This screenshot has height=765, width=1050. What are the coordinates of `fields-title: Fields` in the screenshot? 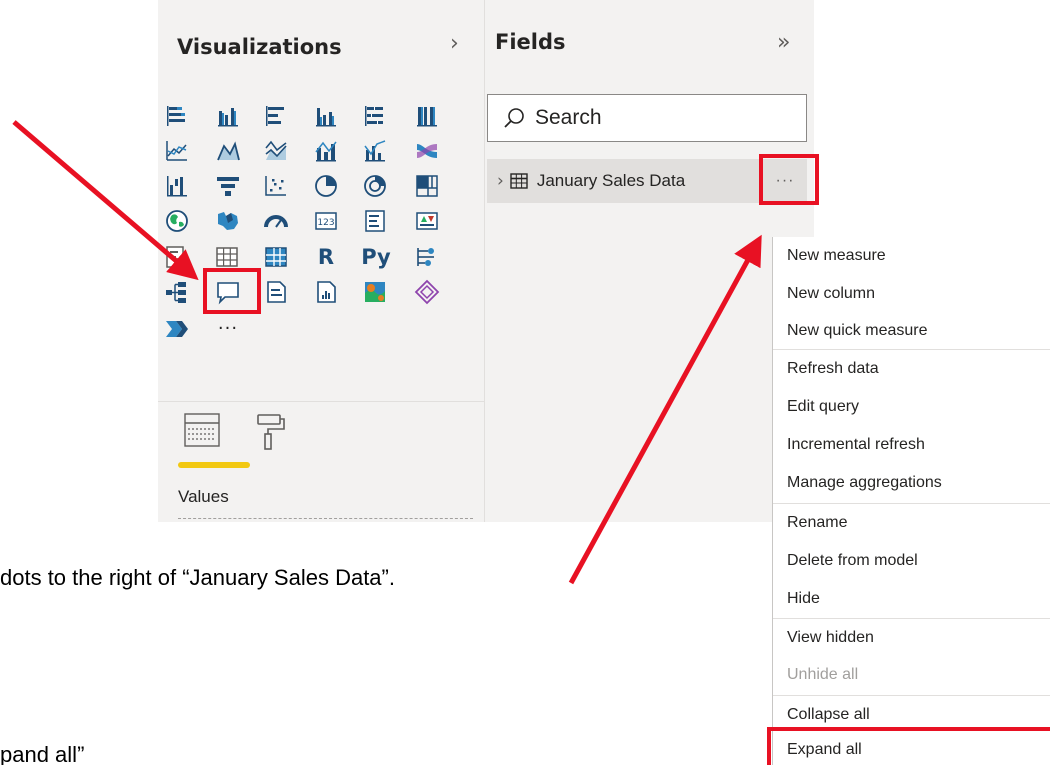 It's located at (530, 42).